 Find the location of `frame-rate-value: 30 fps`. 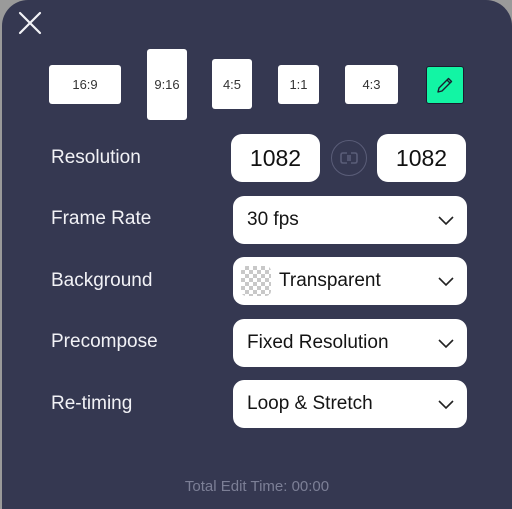

frame-rate-value: 30 fps is located at coordinates (273, 219).